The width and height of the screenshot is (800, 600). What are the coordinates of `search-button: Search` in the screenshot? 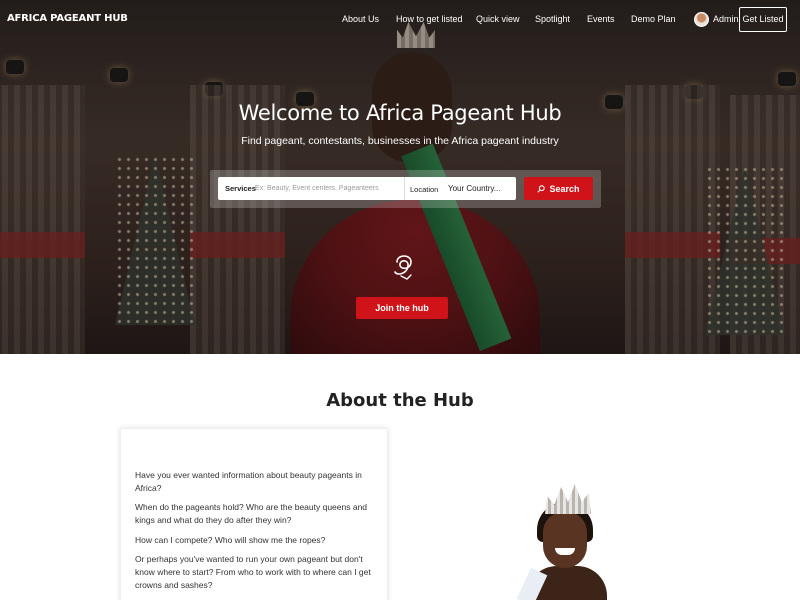 It's located at (558, 188).